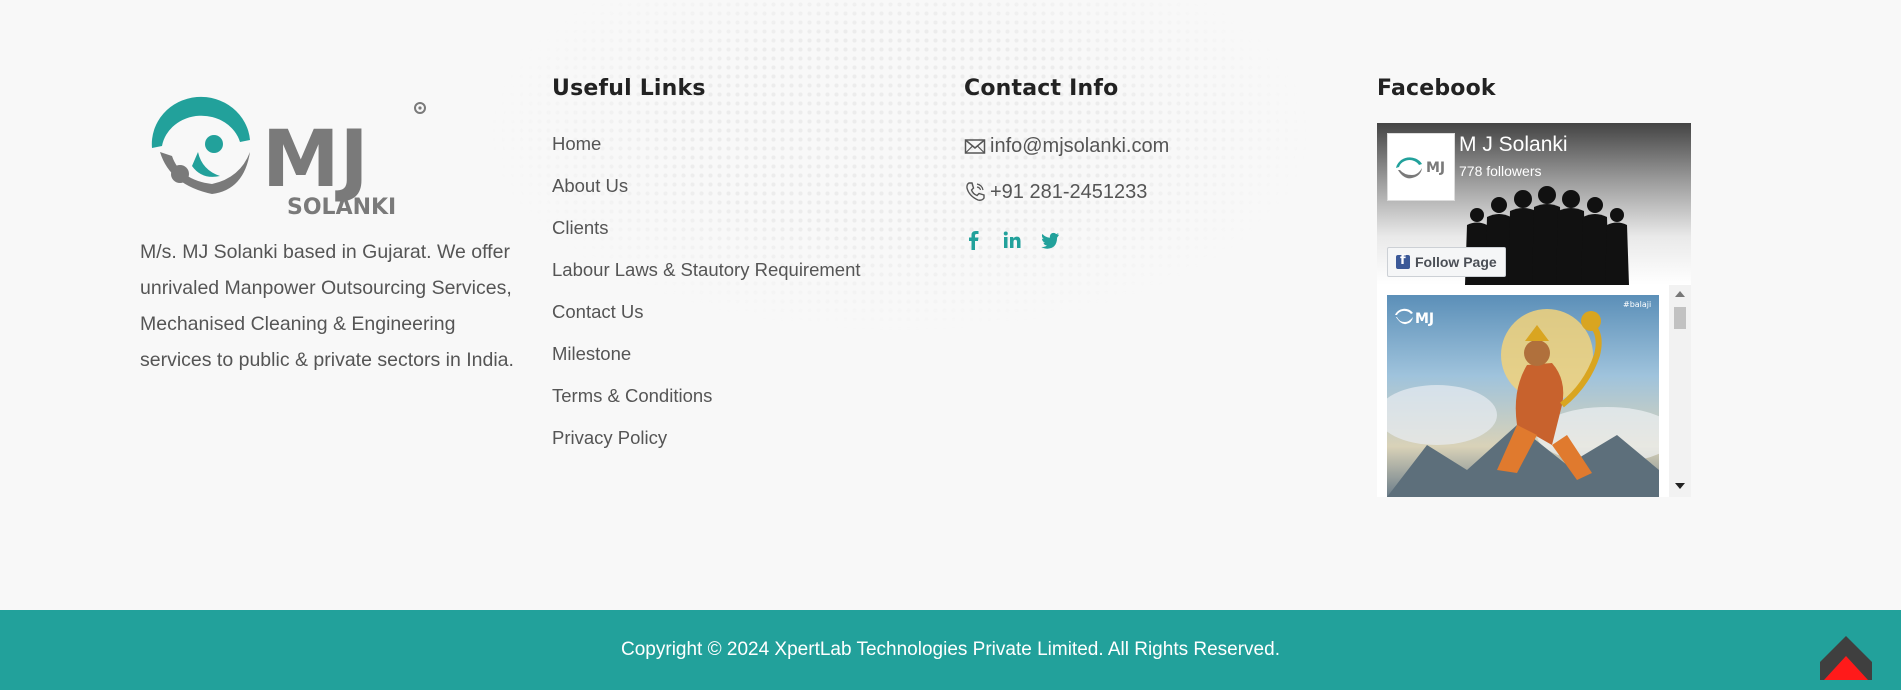 Image resolution: width=1901 pixels, height=692 pixels. Describe the element at coordinates (598, 311) in the screenshot. I see `link-contact-us: Contact Us` at that location.